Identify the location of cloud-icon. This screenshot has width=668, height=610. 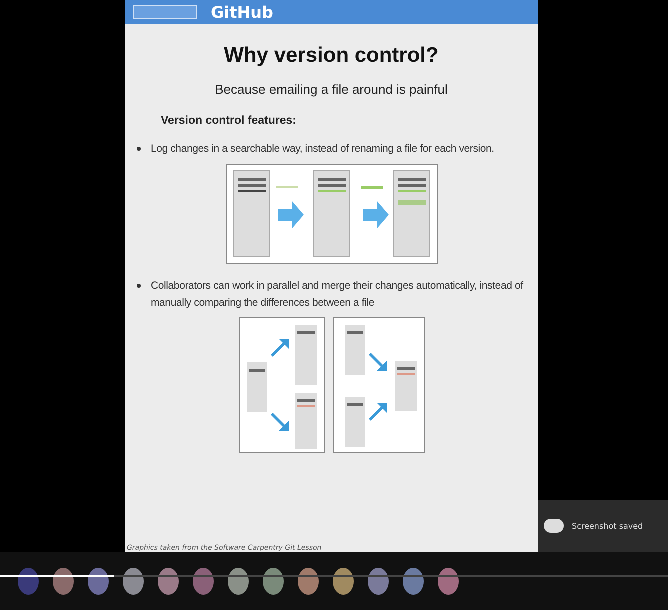
(554, 526).